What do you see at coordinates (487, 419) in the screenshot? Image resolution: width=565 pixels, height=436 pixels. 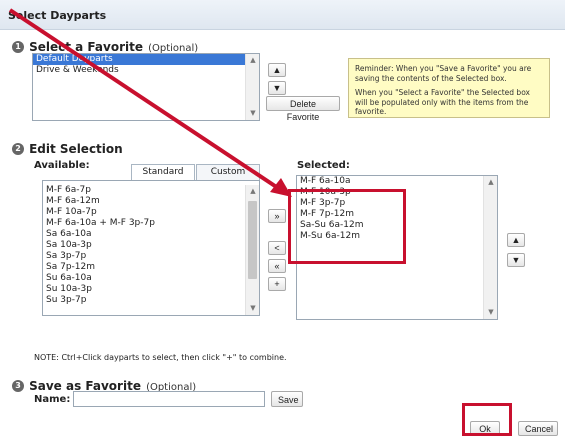 I see `highlight-box-ok` at bounding box center [487, 419].